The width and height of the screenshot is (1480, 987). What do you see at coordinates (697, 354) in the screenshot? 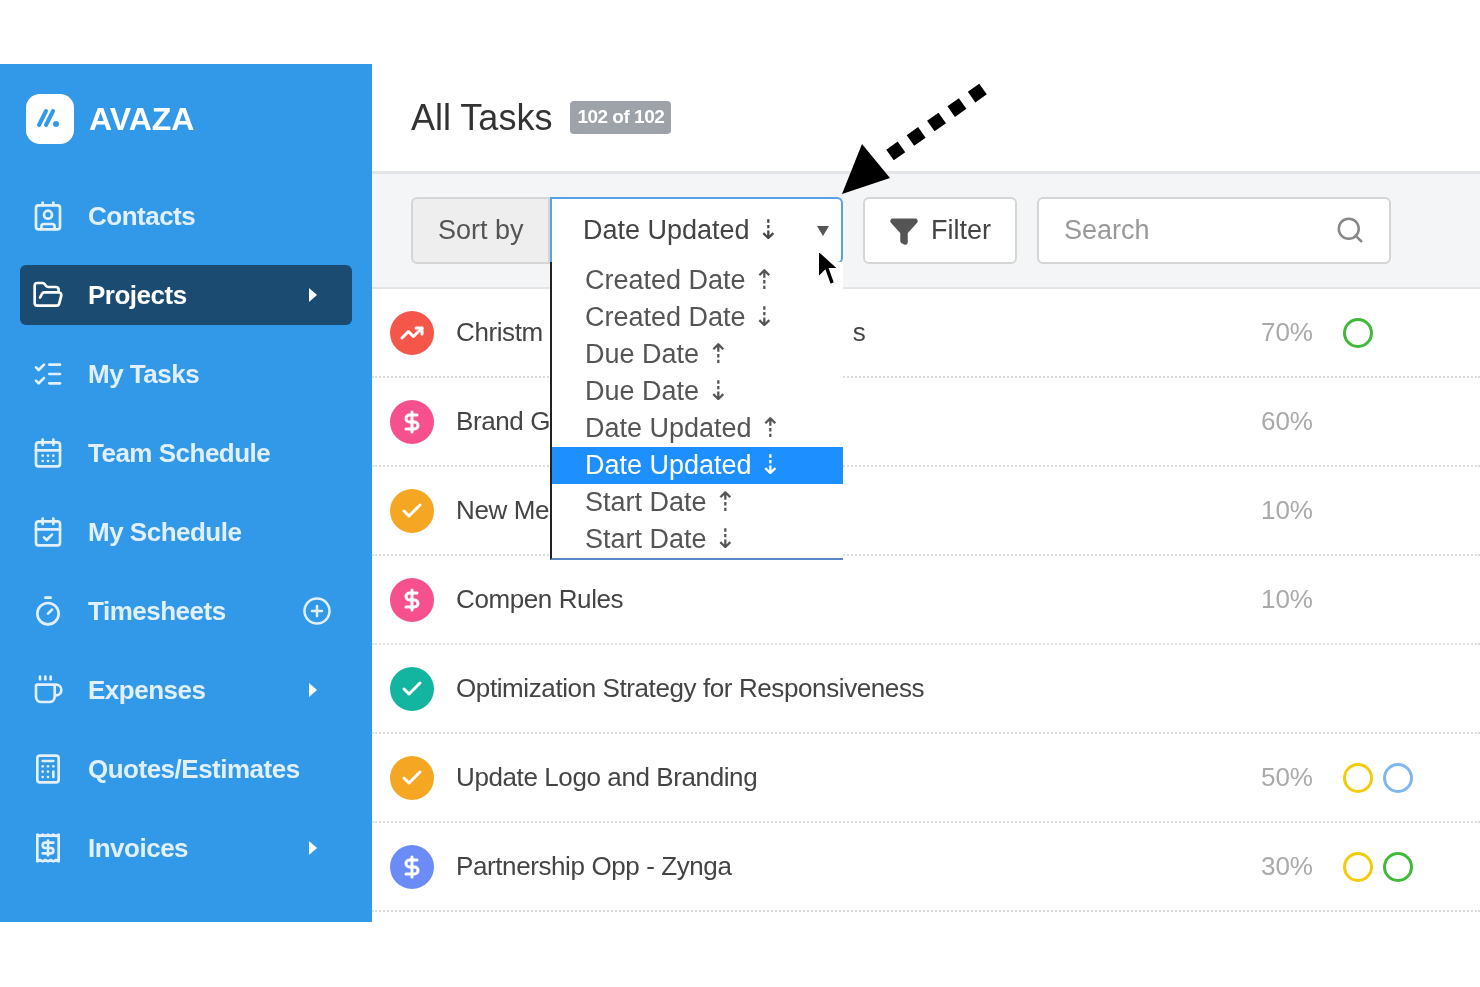
I see `sort-option: Due Date ⇡` at bounding box center [697, 354].